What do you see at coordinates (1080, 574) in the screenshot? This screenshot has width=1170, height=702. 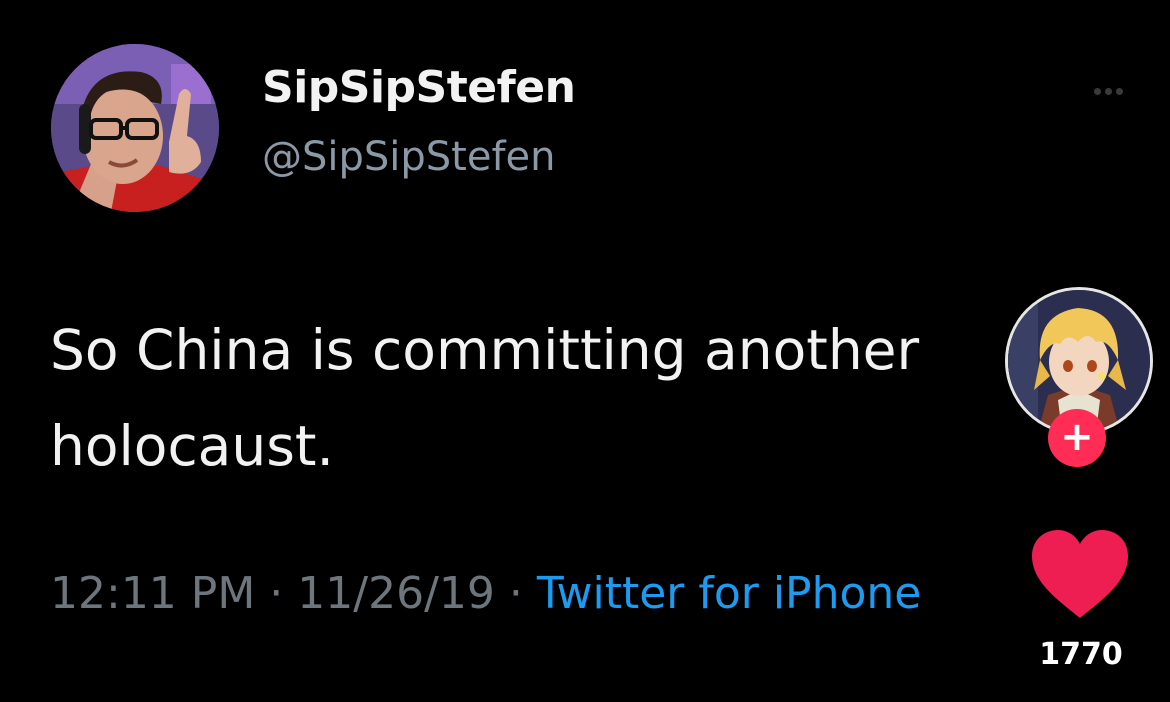 I see `heart-icon` at bounding box center [1080, 574].